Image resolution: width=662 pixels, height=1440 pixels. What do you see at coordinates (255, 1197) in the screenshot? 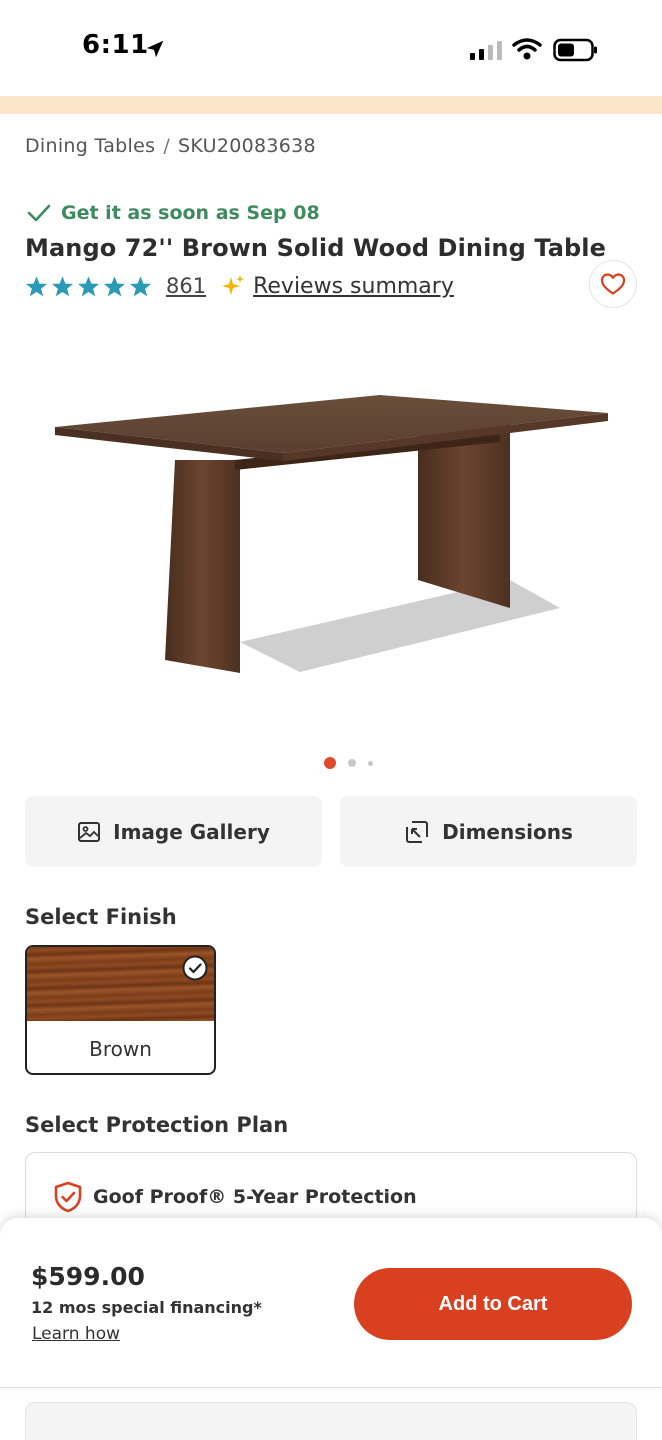
I see `protection-option-label: Goof Proof® 5-Year Protection` at bounding box center [255, 1197].